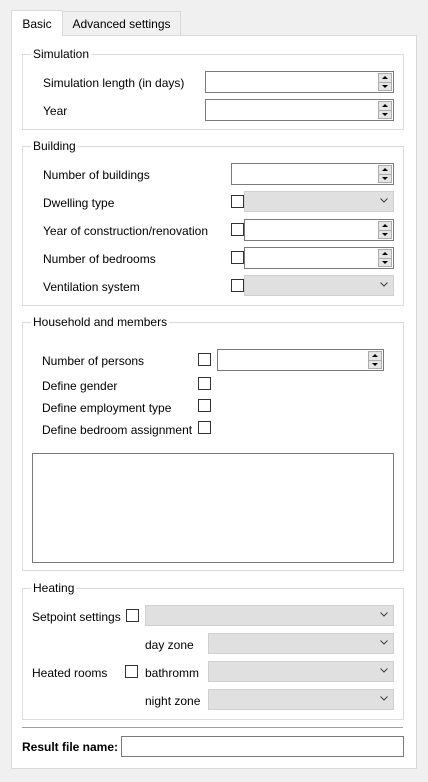 The image size is (428, 782). I want to click on year-construction-checkbox, so click(237, 229).